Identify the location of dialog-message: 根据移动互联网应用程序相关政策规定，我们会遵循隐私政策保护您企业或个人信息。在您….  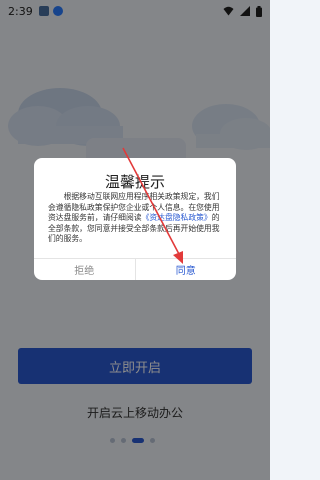
(135, 218).